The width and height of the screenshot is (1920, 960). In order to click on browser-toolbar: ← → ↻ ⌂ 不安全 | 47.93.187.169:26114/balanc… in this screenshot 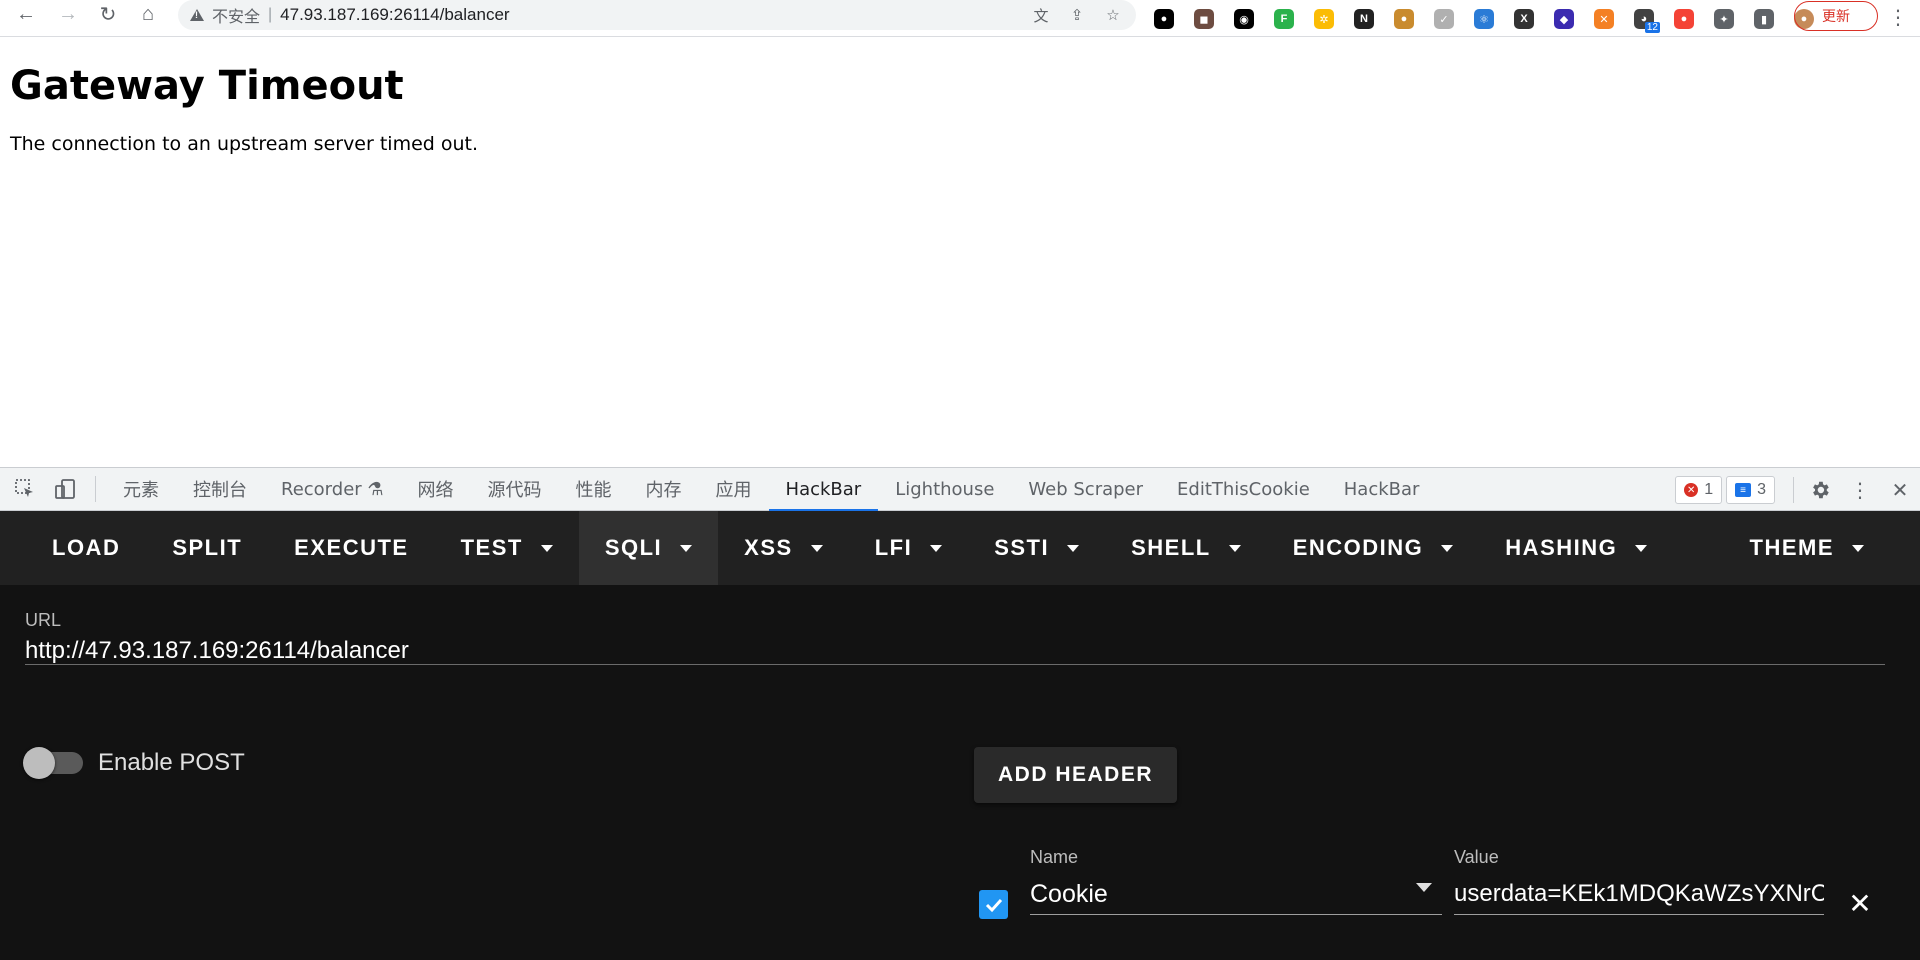, I will do `click(960, 18)`.